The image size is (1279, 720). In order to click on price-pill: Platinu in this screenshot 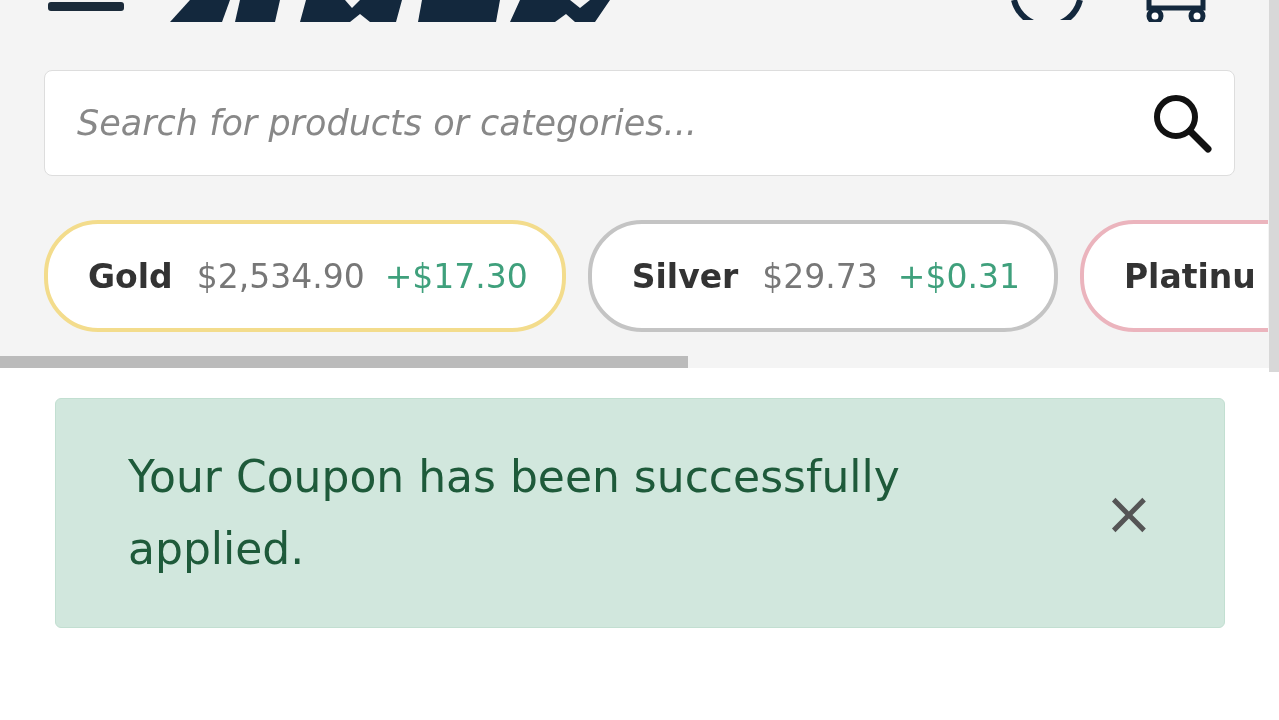, I will do `click(1173, 276)`.